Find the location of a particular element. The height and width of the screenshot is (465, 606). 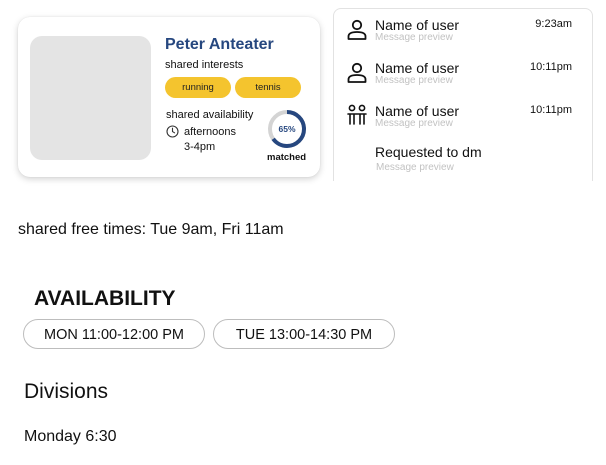

availability-slot: TUE 13:00-14:30 PM is located at coordinates (304, 334).